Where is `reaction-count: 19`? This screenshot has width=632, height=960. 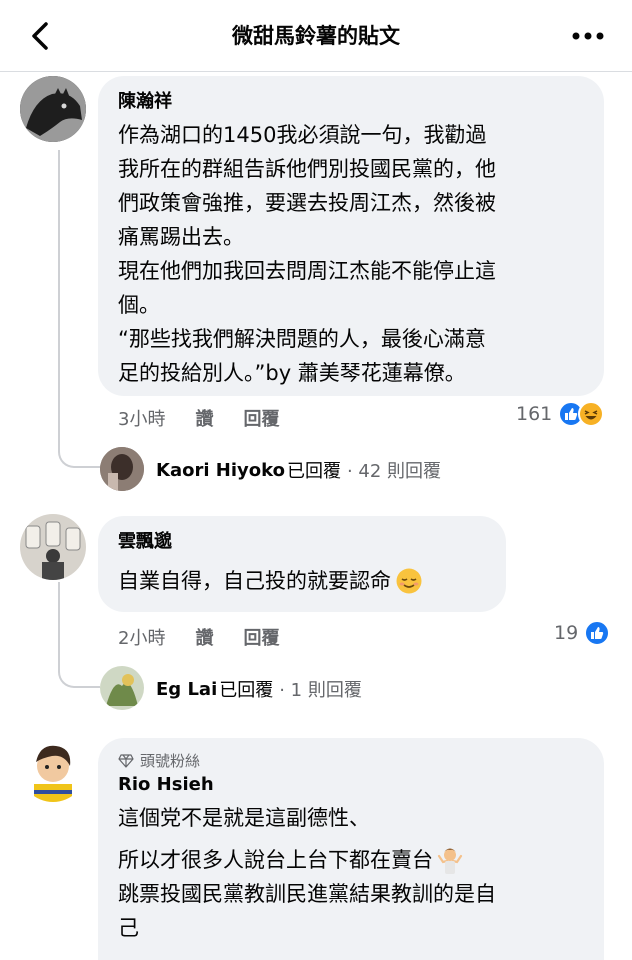 reaction-count: 19 is located at coordinates (566, 633).